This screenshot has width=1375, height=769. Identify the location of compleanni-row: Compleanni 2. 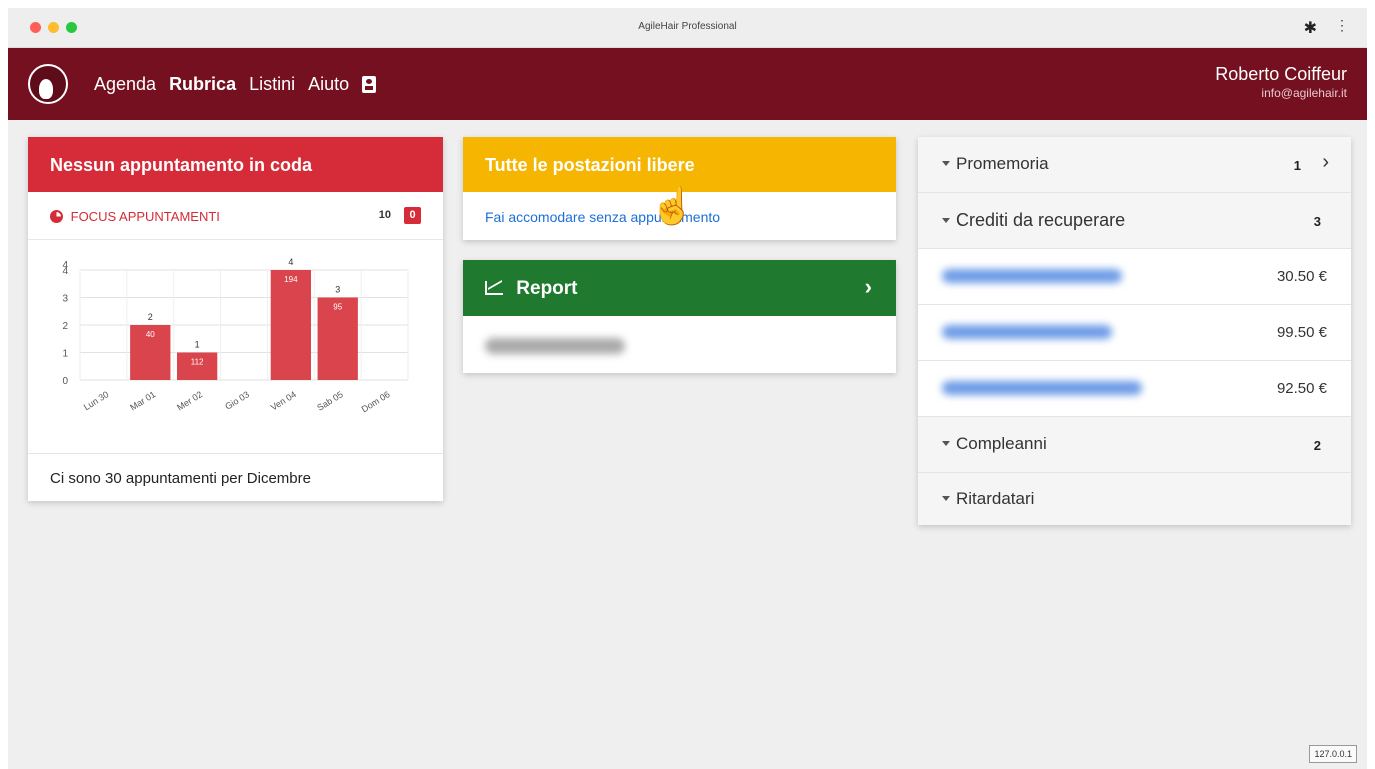
(1134, 445).